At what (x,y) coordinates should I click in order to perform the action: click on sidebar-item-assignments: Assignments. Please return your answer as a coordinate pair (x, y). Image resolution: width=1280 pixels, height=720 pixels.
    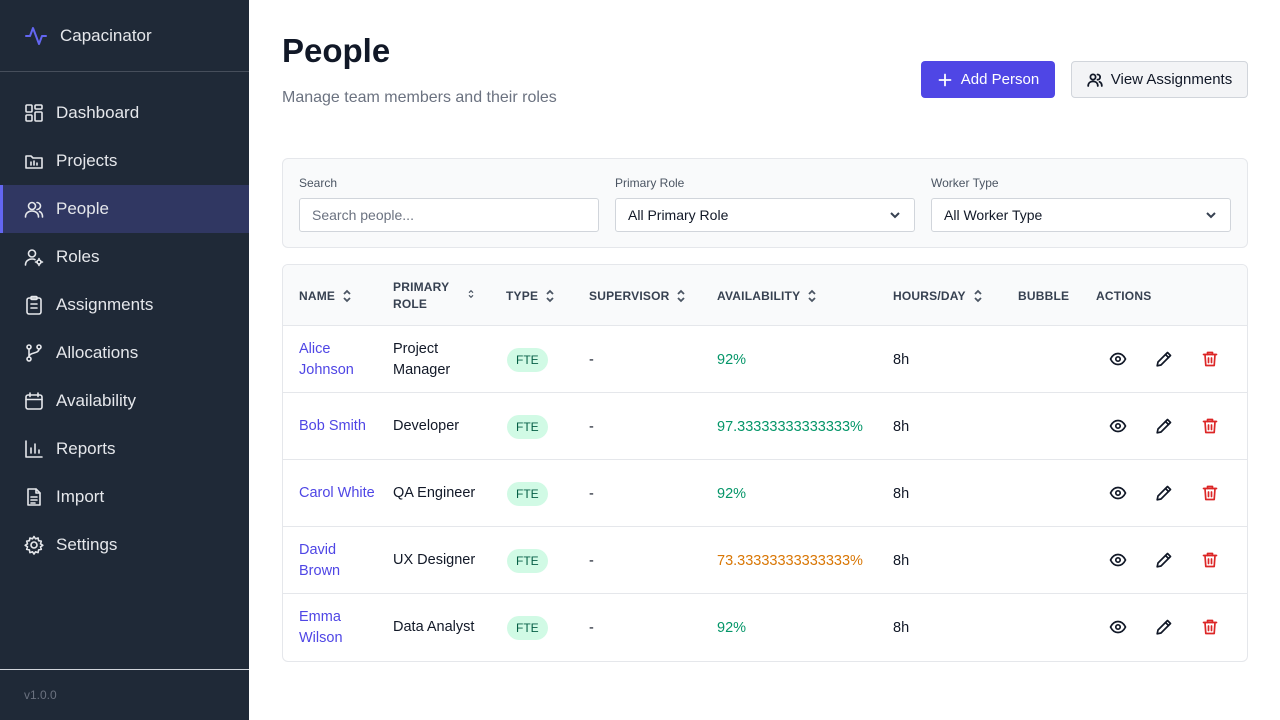
    Looking at the image, I should click on (124, 305).